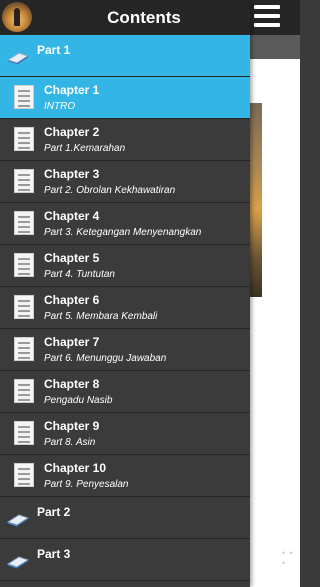 Image resolution: width=320 pixels, height=587 pixels. I want to click on chapter-subtitle: Part 5. Membara Kembali, so click(101, 316).